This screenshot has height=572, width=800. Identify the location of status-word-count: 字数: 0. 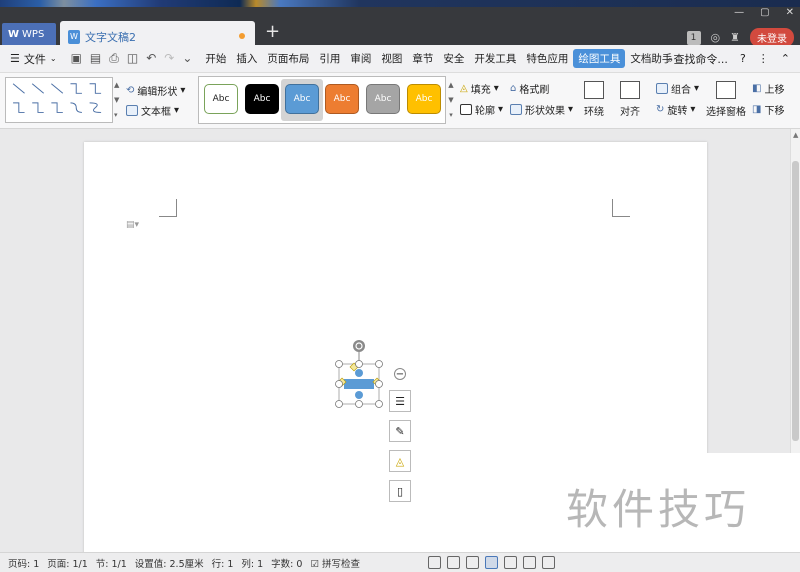
(286, 563).